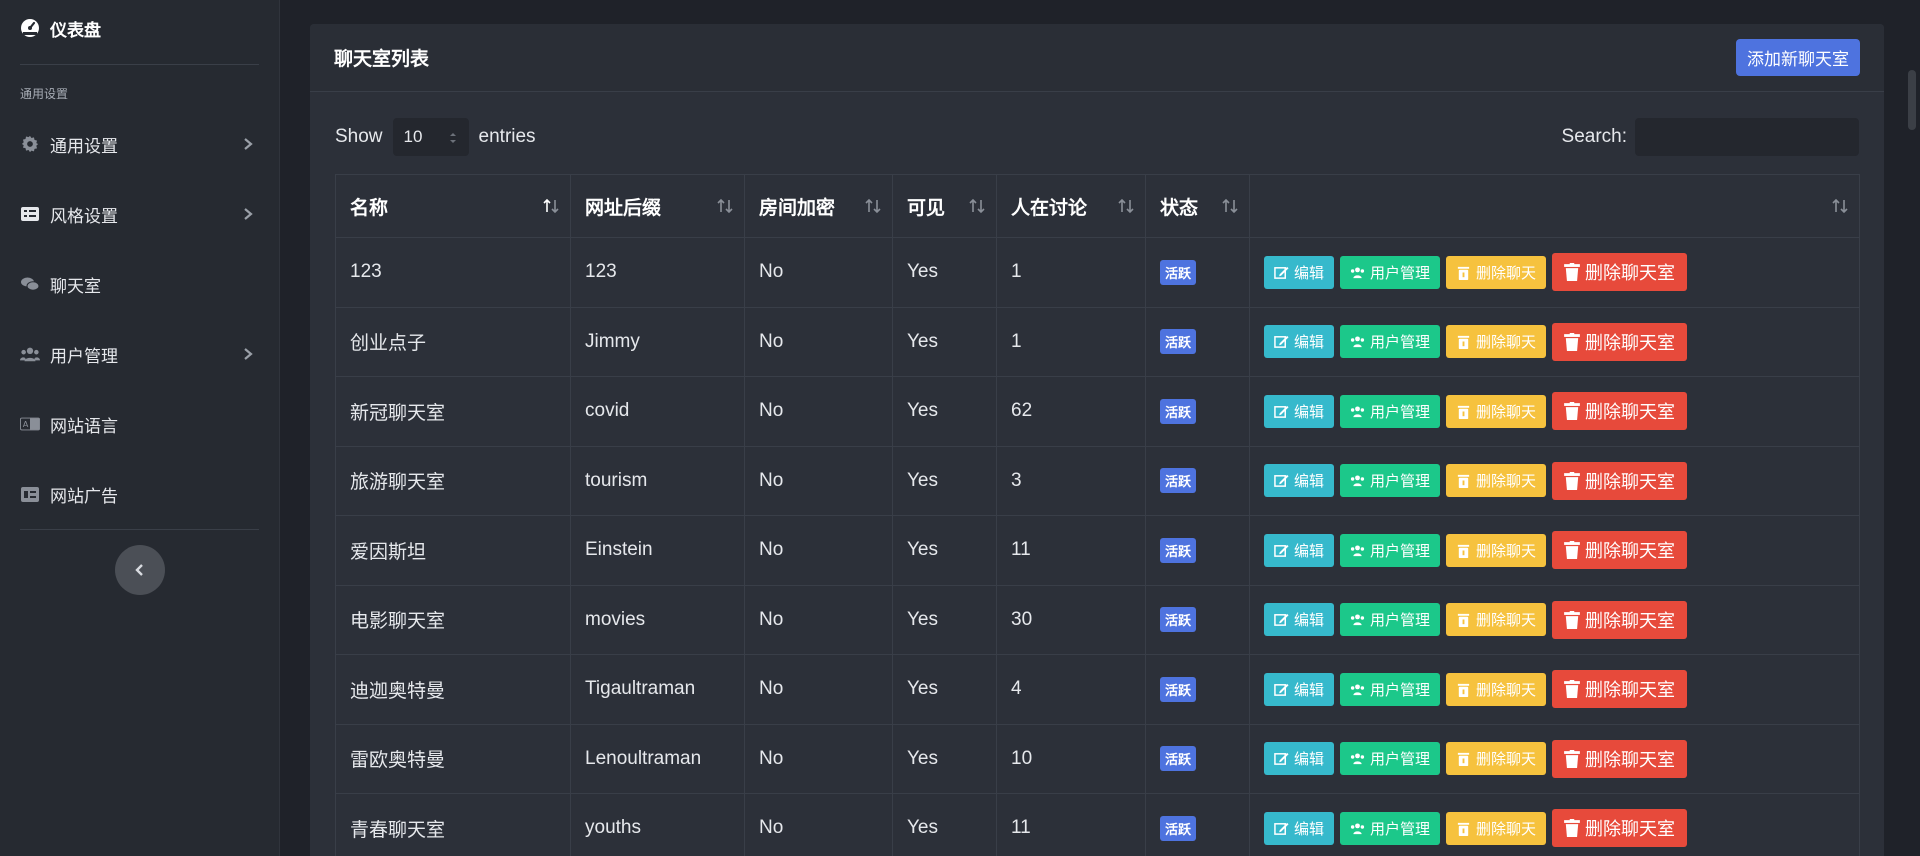 This screenshot has width=1920, height=856. Describe the element at coordinates (75, 286) in the screenshot. I see `sidebar-item-label: 聊天室` at that location.